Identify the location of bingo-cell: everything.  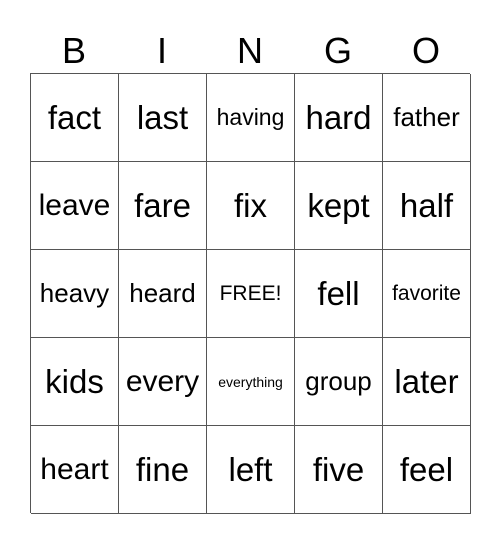
(251, 382).